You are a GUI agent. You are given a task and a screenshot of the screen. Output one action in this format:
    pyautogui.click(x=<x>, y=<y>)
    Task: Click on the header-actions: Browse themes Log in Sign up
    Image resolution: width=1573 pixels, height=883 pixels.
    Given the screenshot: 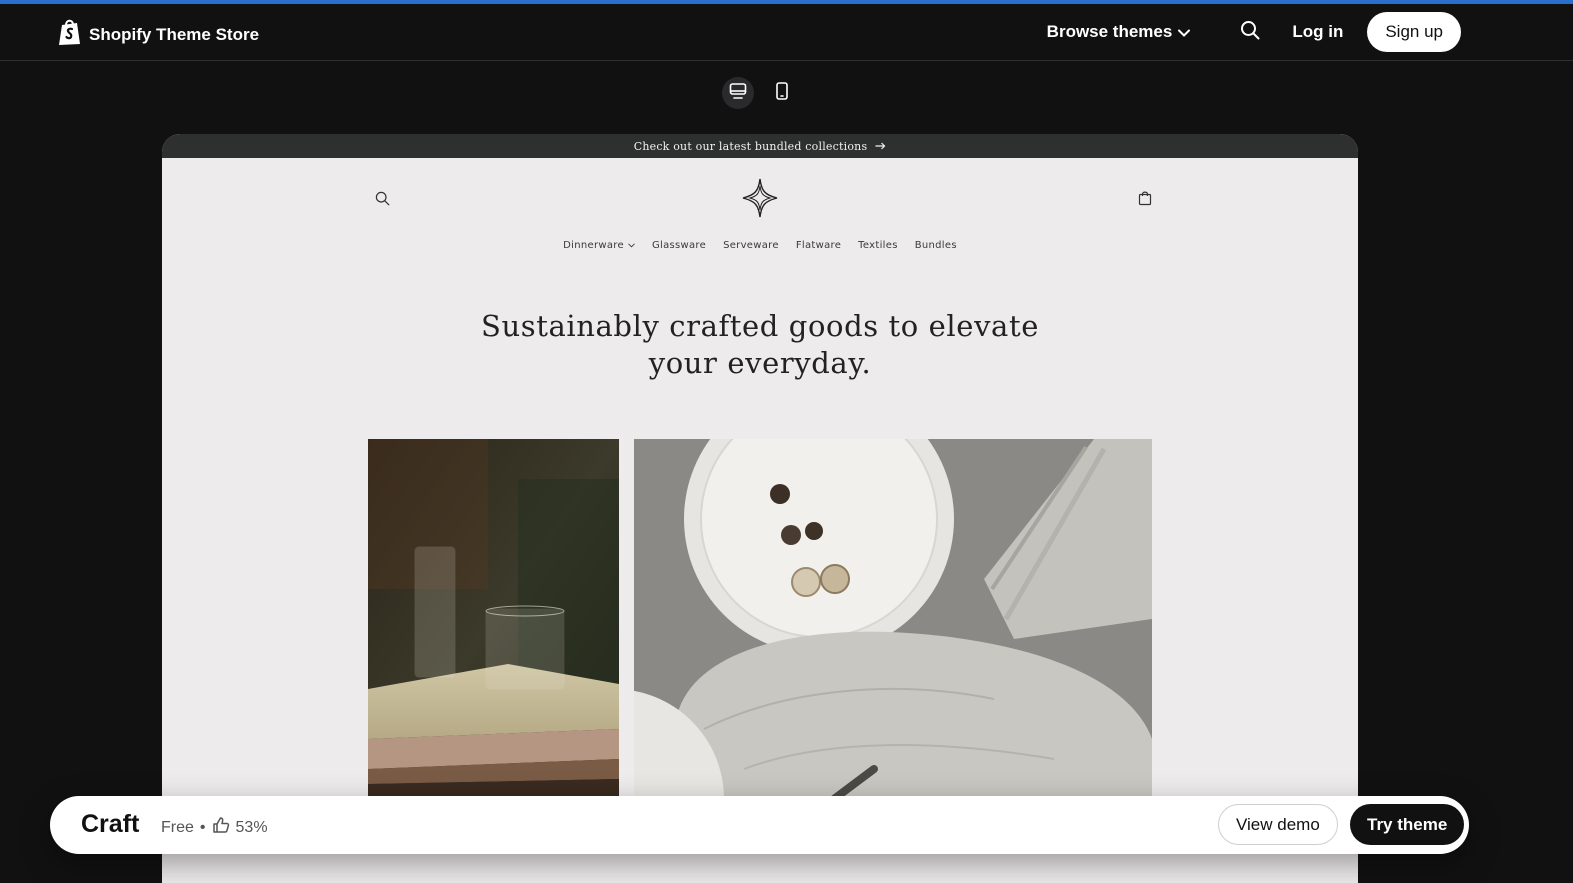 What is the action you would take?
    pyautogui.click(x=1254, y=32)
    